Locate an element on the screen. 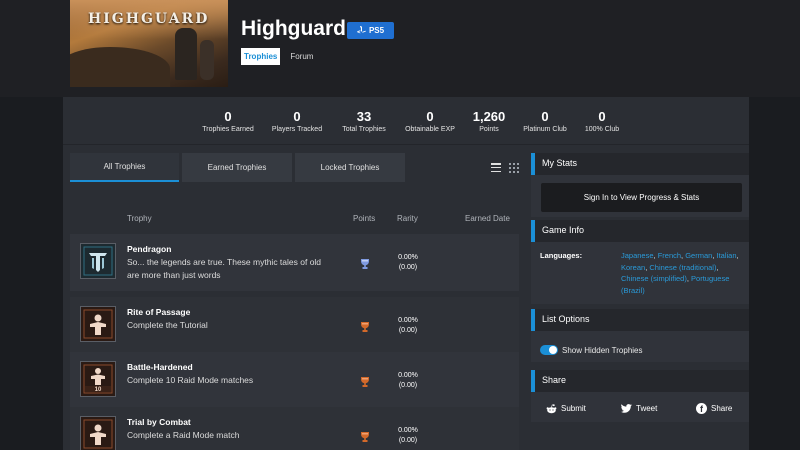 The height and width of the screenshot is (450, 800). stat-trophies-earned: 0 Trophies Earned is located at coordinates (228, 121).